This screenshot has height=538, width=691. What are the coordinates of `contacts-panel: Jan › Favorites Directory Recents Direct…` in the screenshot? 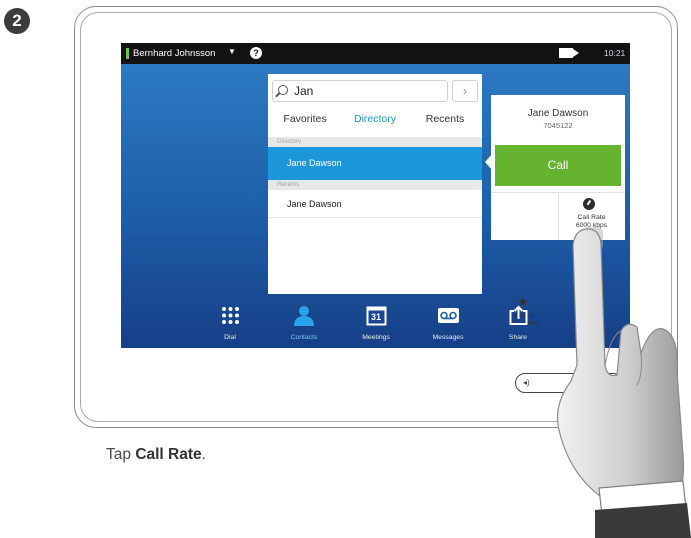 It's located at (375, 184).